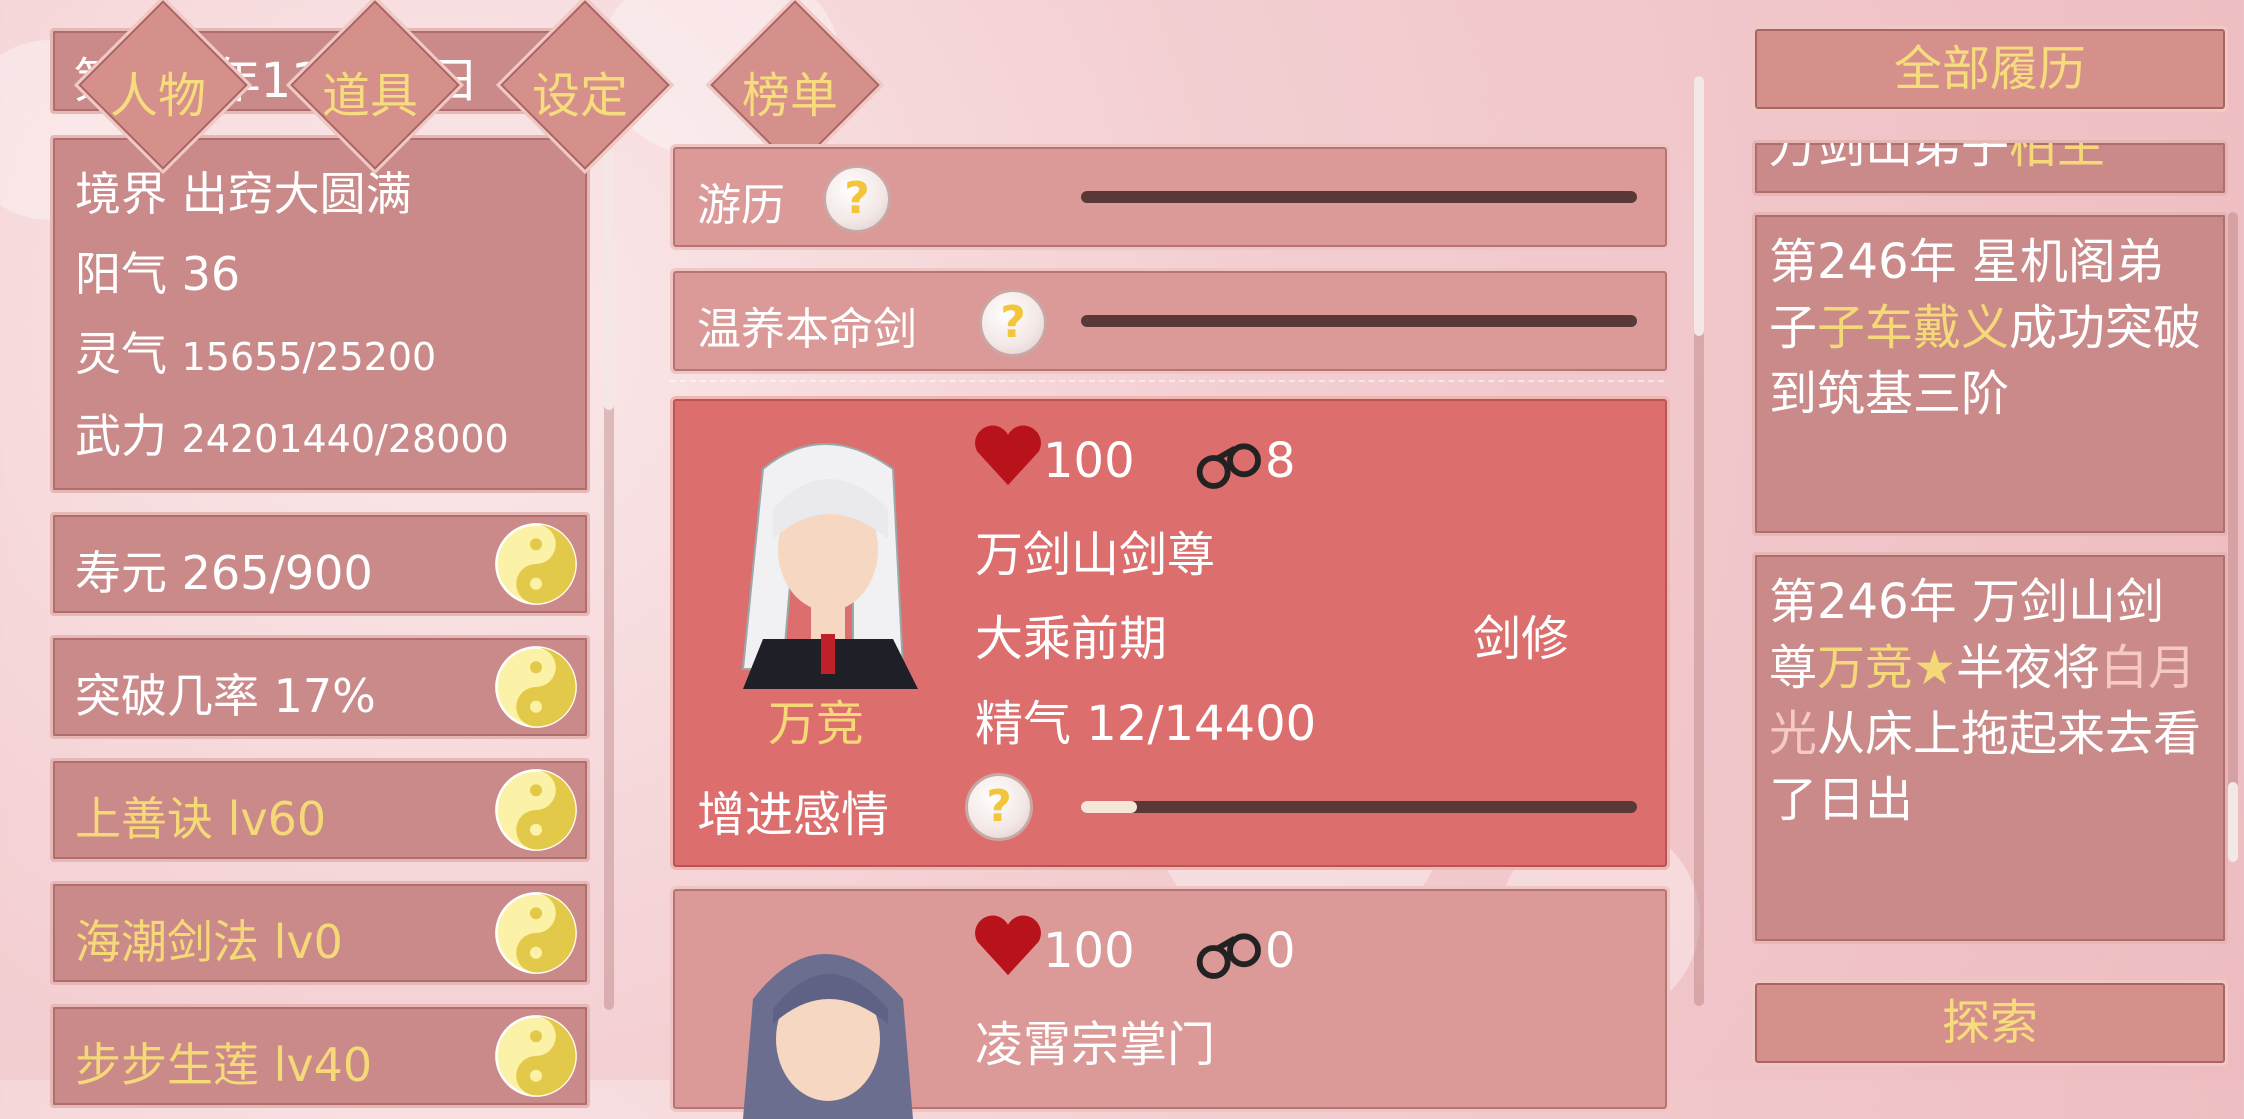  I want to click on breakthrough-row: 突破几率 17%, so click(320, 687).